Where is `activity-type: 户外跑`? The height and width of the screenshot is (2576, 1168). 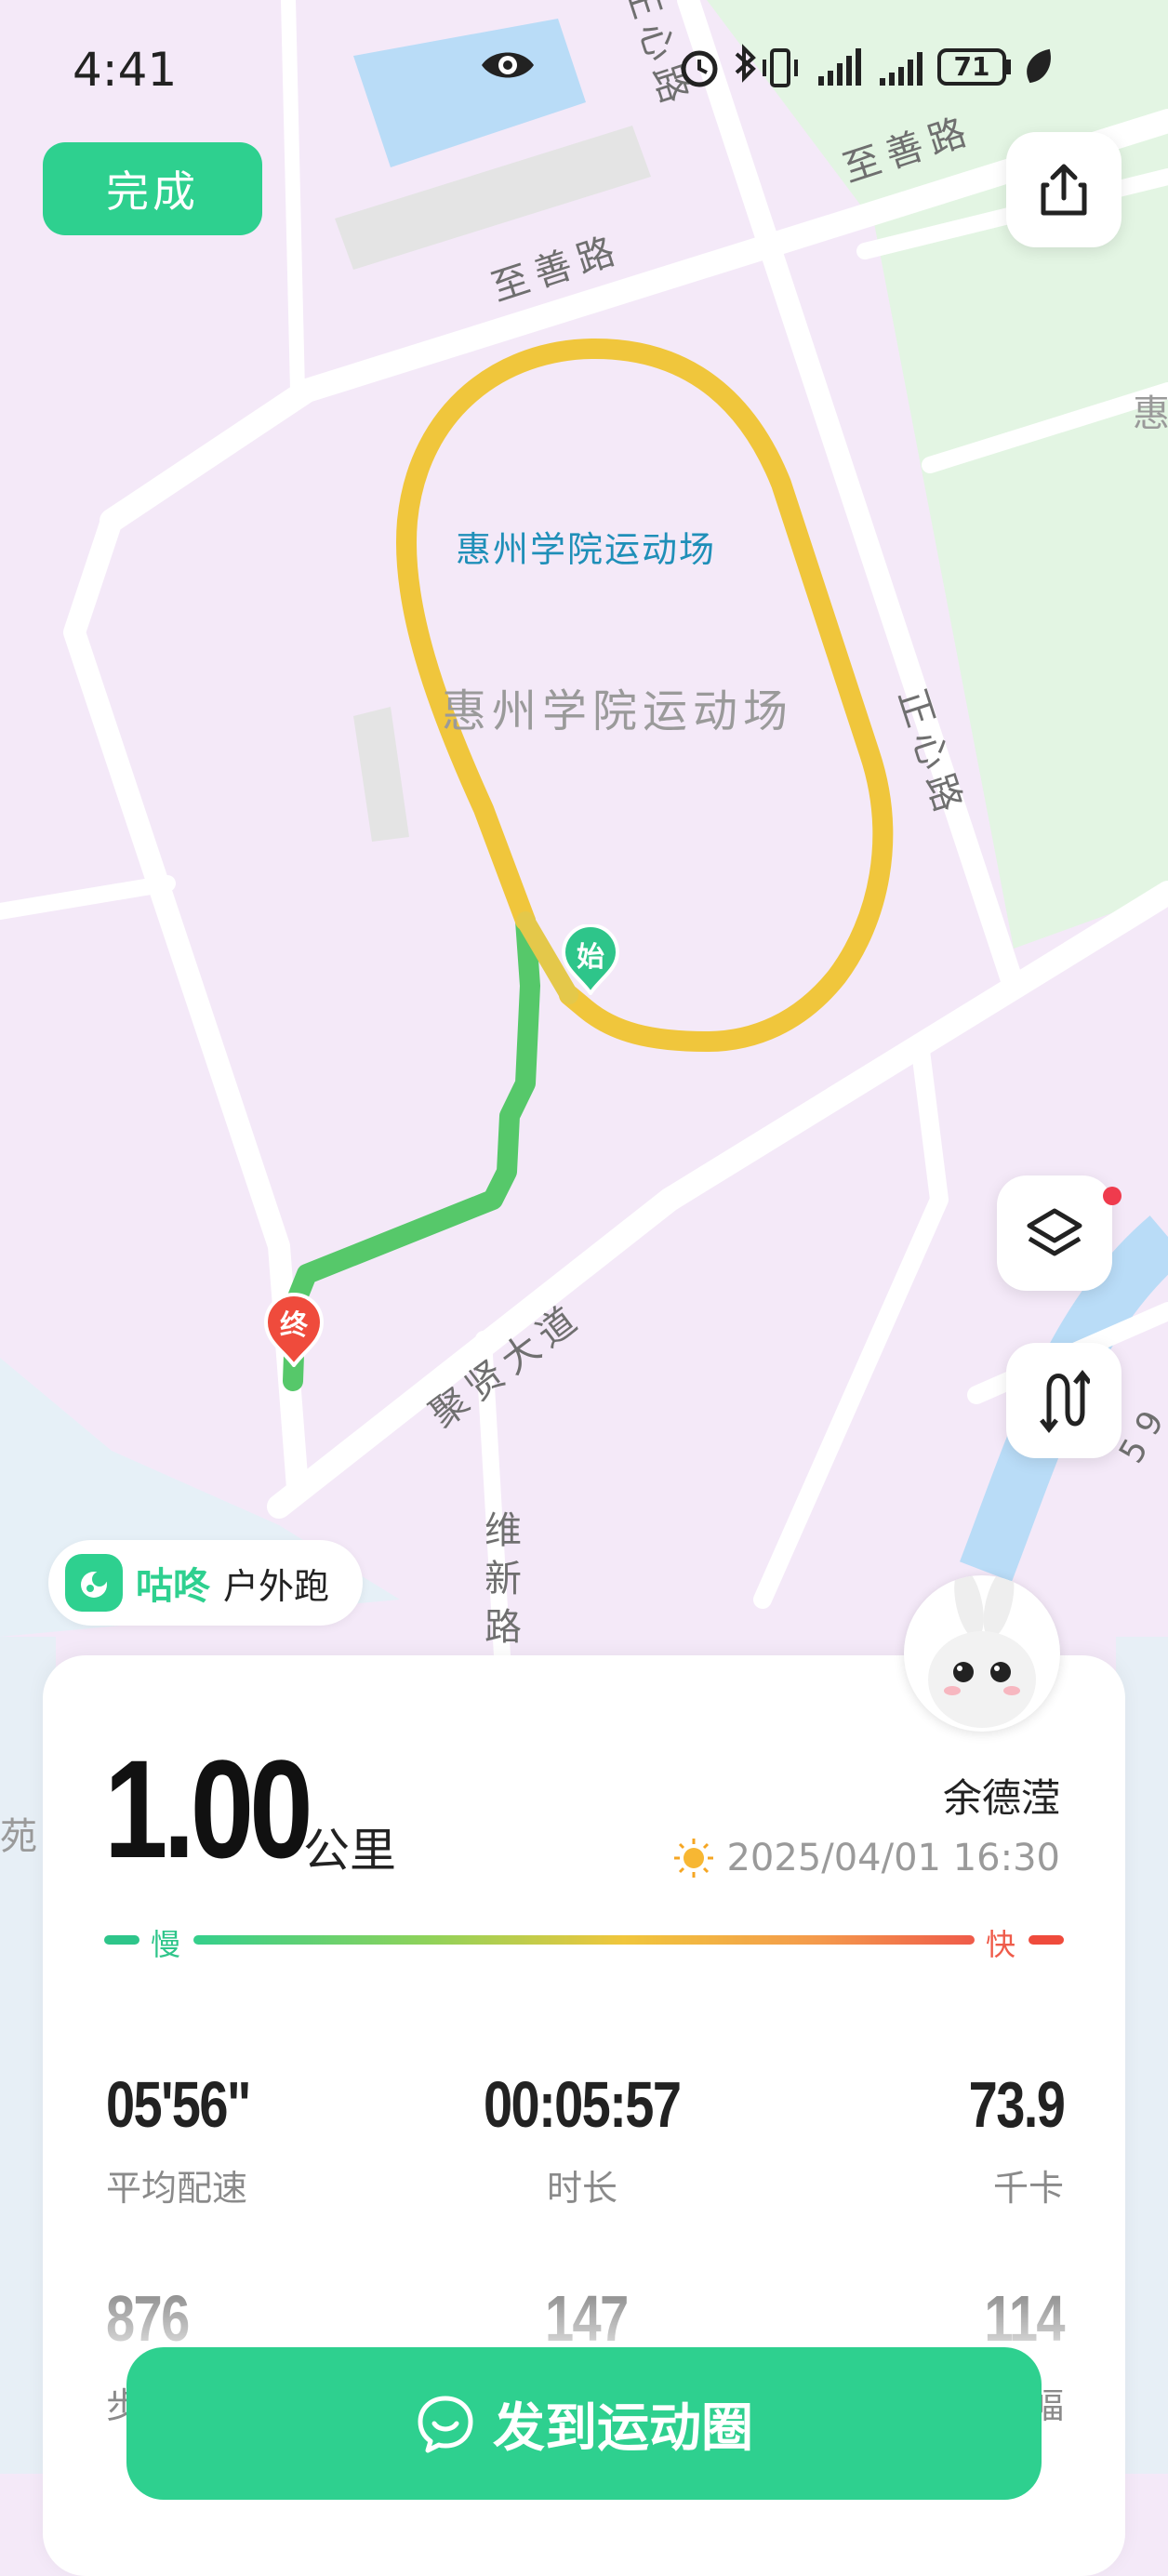
activity-type: 户外跑 is located at coordinates (276, 1586).